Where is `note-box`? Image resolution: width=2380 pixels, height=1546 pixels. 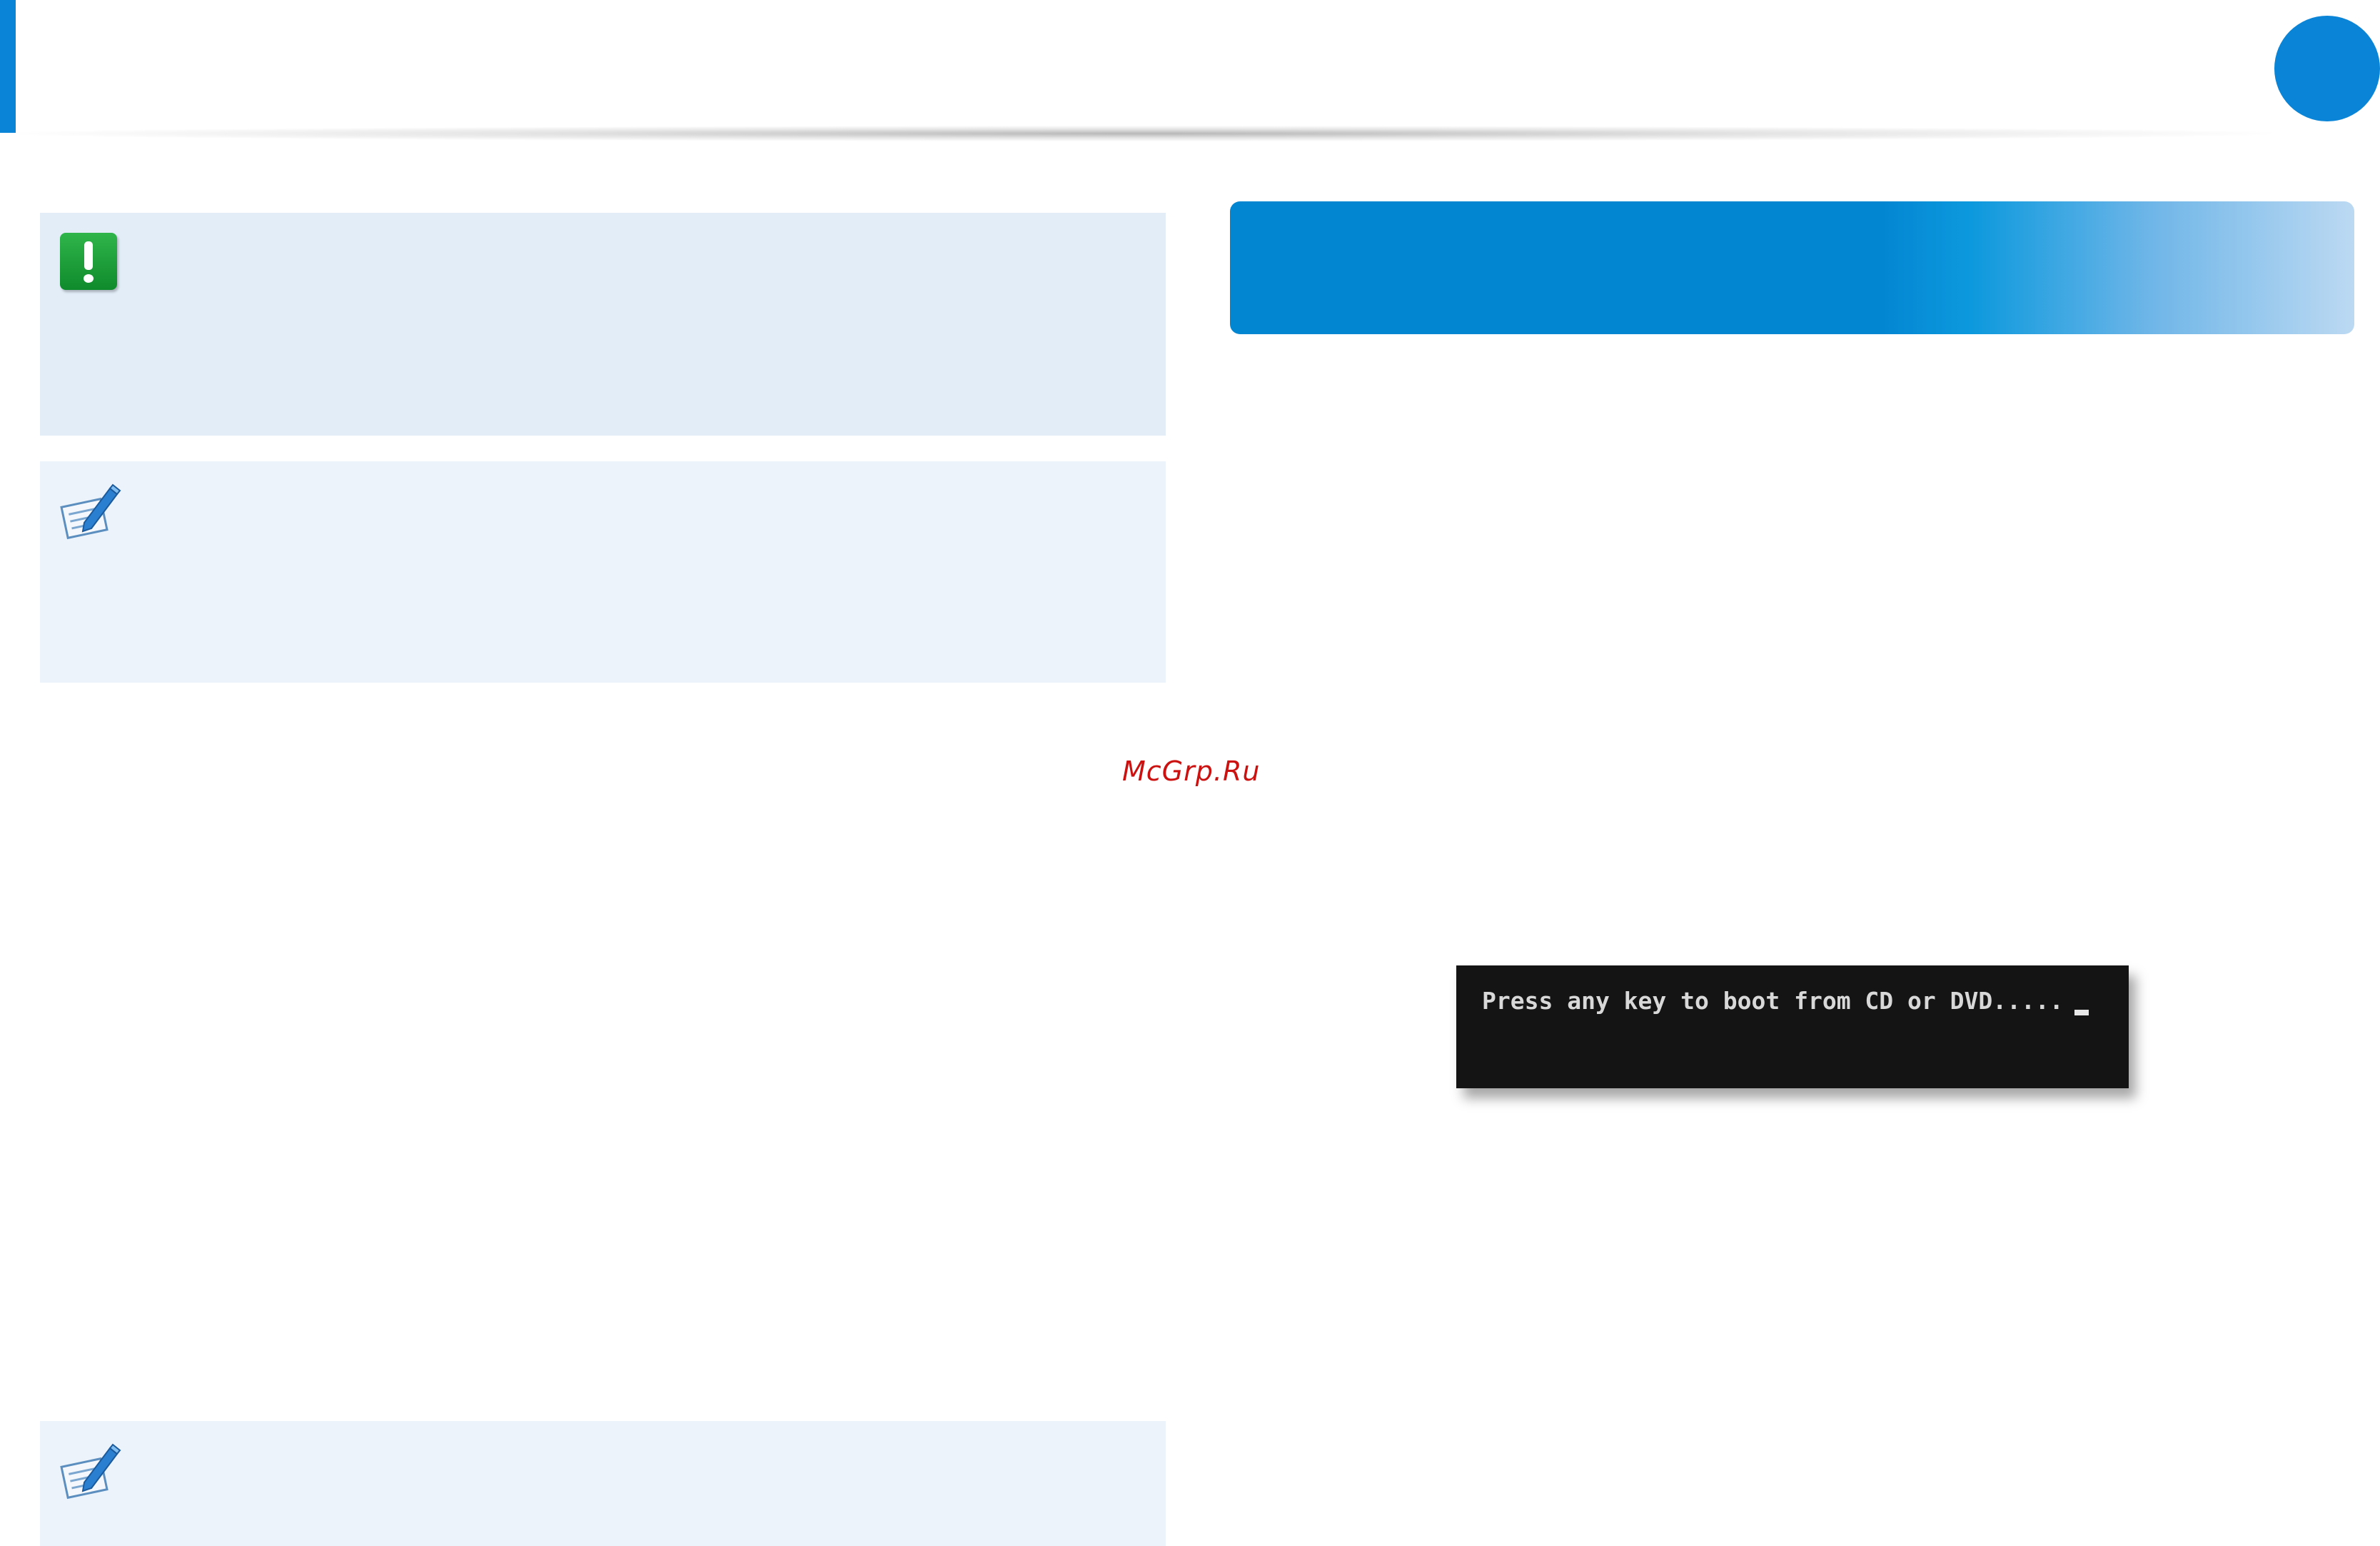
note-box is located at coordinates (603, 572).